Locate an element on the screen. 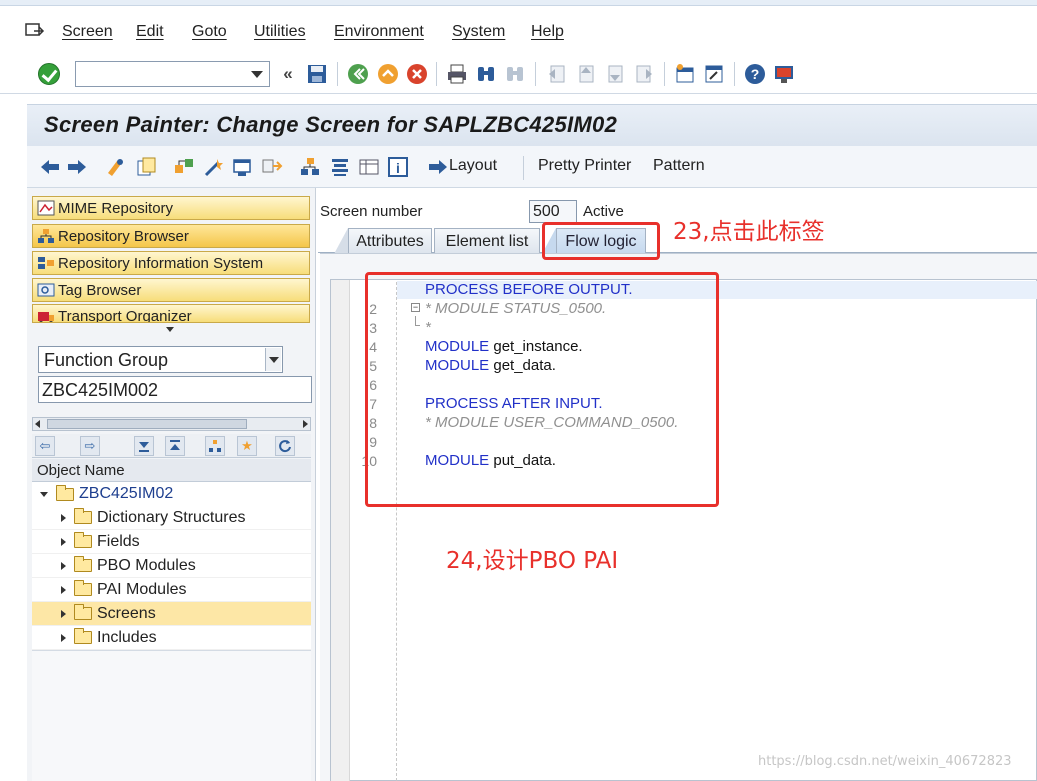  exit-icon is located at coordinates (388, 74).